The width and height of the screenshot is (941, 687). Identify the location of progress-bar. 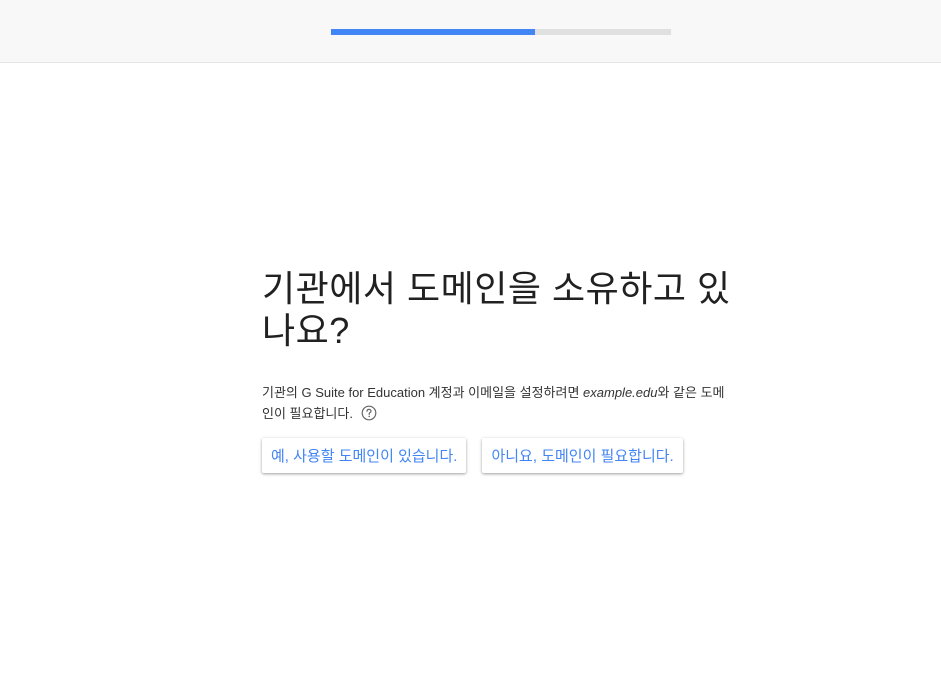
(501, 32).